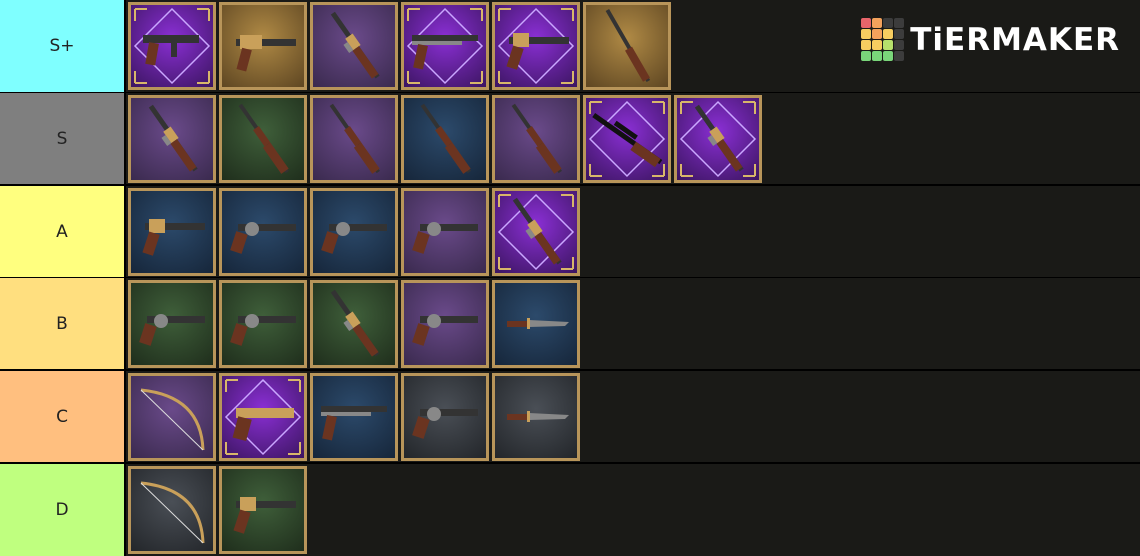 The width and height of the screenshot is (1140, 556). I want to click on tier-label: C, so click(62, 416).